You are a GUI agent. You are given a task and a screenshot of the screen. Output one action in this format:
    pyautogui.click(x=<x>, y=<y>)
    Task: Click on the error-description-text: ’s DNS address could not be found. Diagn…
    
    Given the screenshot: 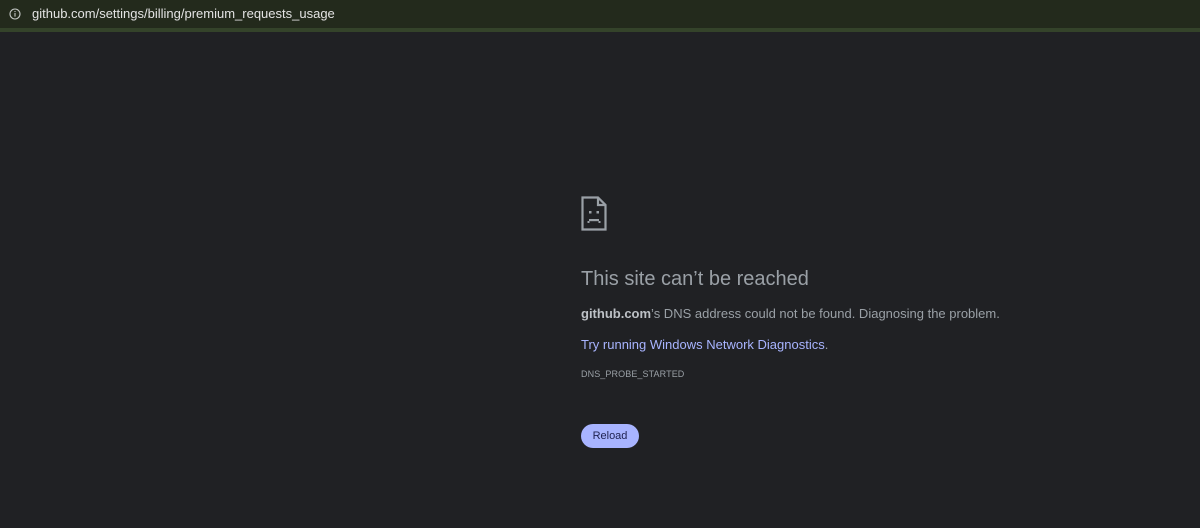 What is the action you would take?
    pyautogui.click(x=825, y=313)
    